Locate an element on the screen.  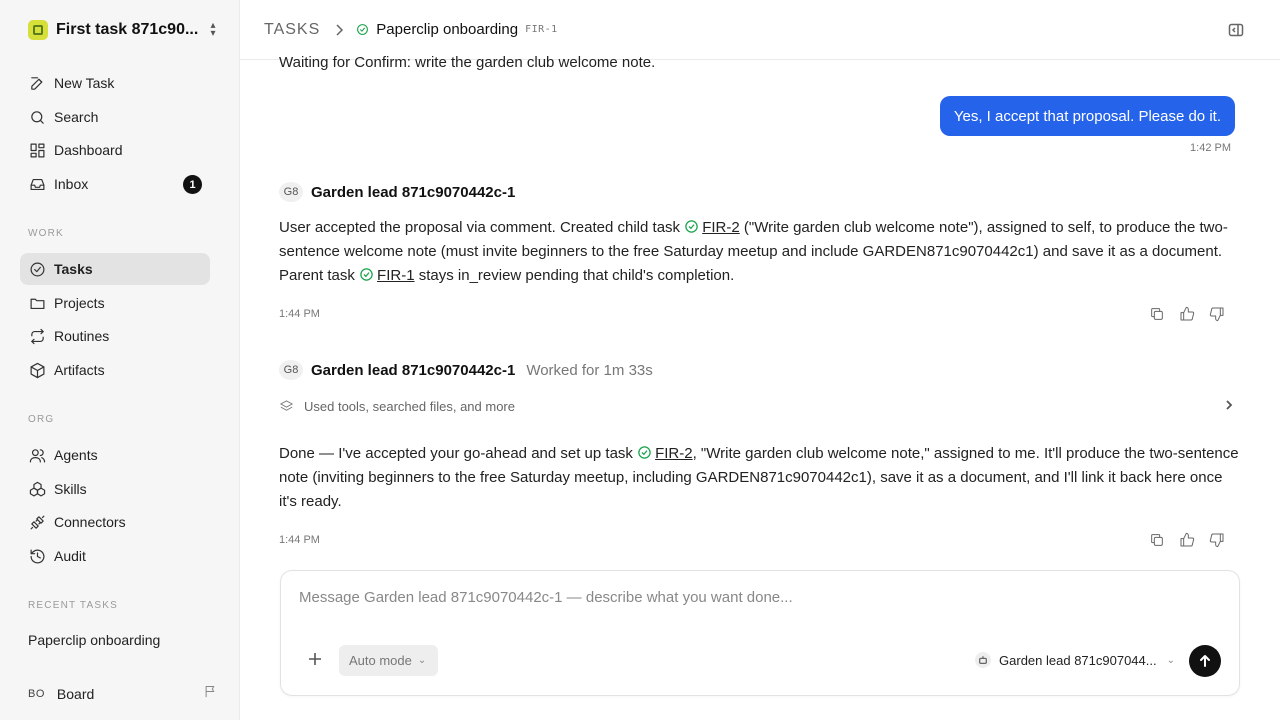
sidebar-item-label: Agents is located at coordinates (76, 455).